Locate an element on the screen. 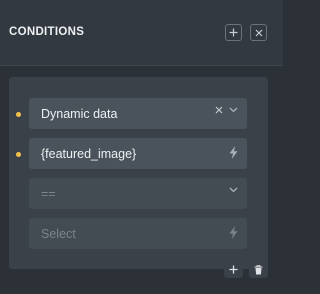 The width and height of the screenshot is (320, 294). close-conditions-button is located at coordinates (258, 32).